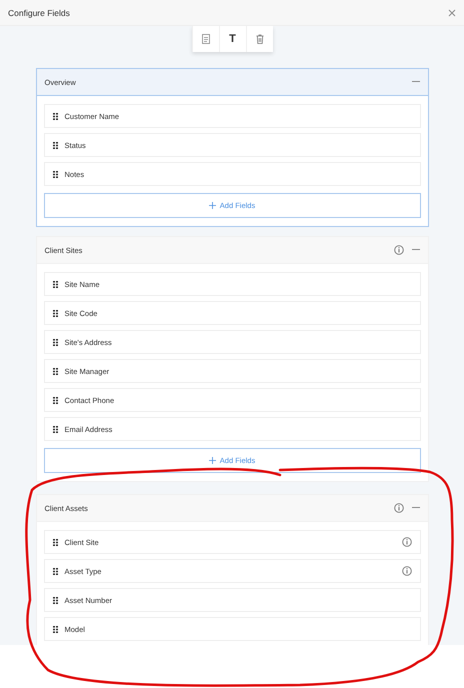 Image resolution: width=464 pixels, height=688 pixels. I want to click on text-button: T, so click(232, 39).